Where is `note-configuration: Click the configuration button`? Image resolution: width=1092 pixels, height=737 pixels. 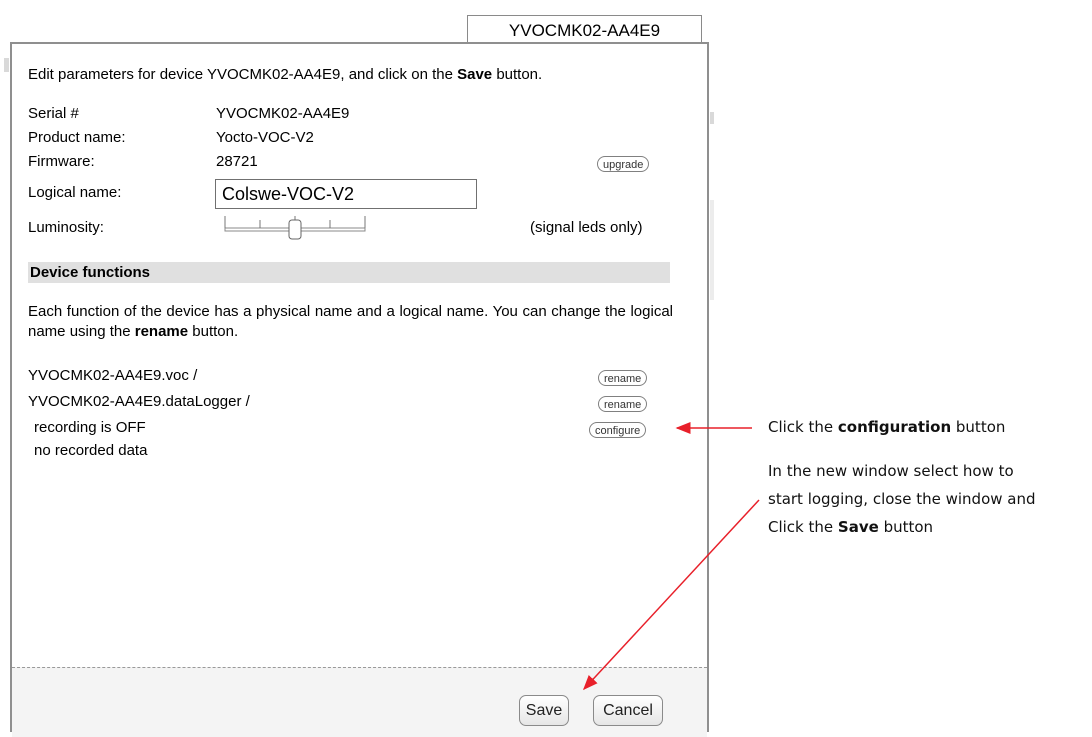 note-configuration: Click the configuration button is located at coordinates (886, 427).